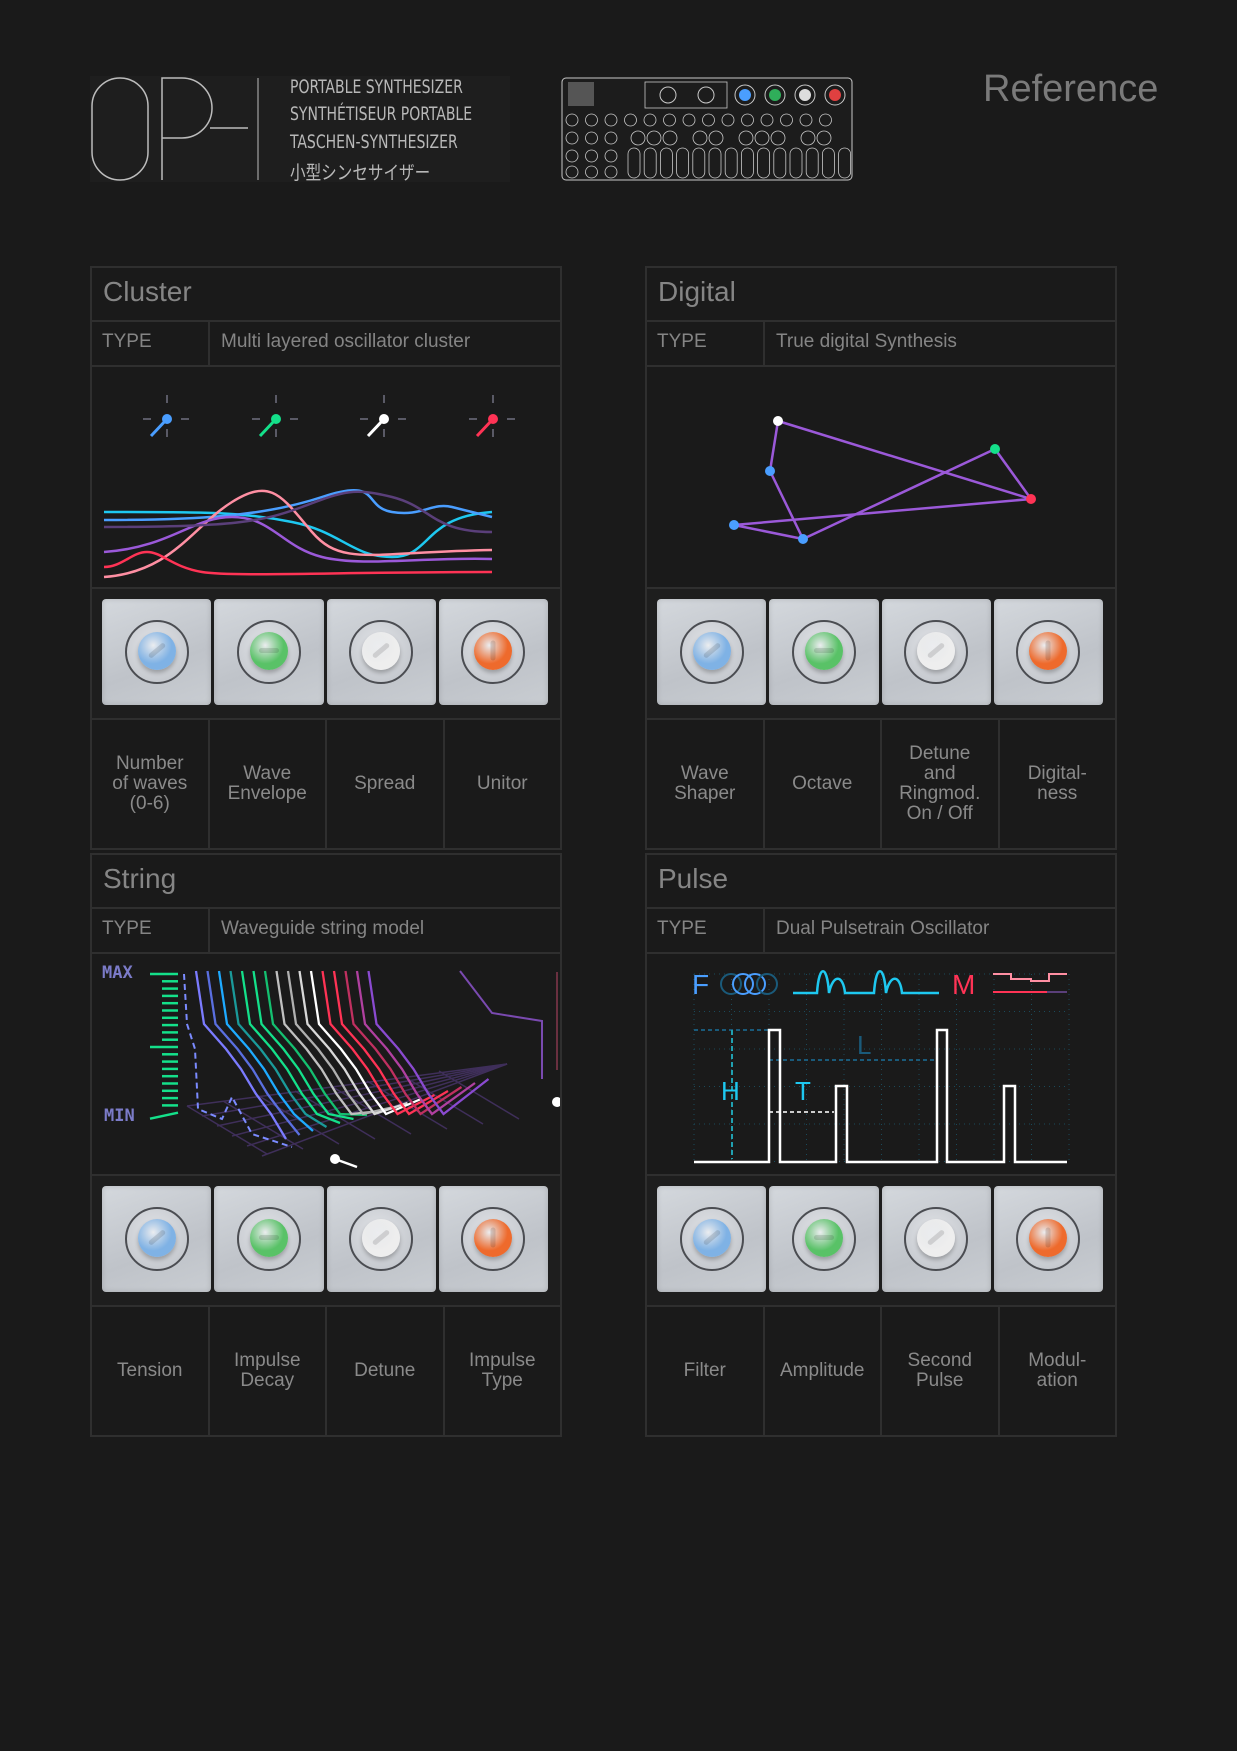 This screenshot has width=1237, height=1751. I want to click on param-label: Impulse Decay, so click(268, 1371).